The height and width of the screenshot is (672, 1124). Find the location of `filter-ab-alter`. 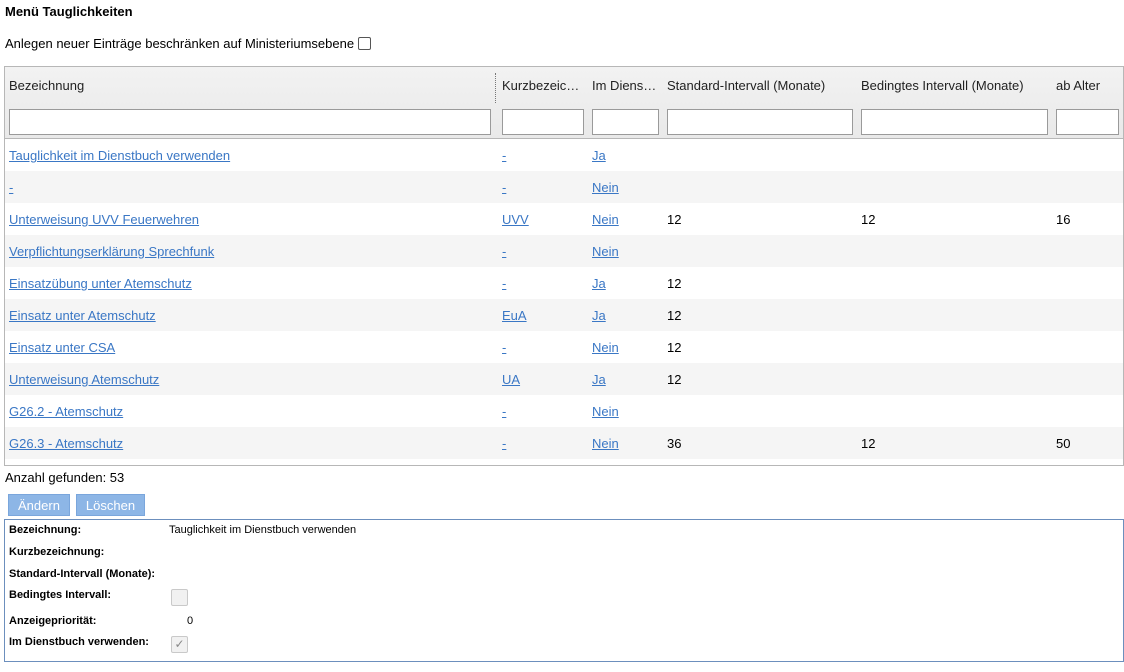

filter-ab-alter is located at coordinates (1087, 122).